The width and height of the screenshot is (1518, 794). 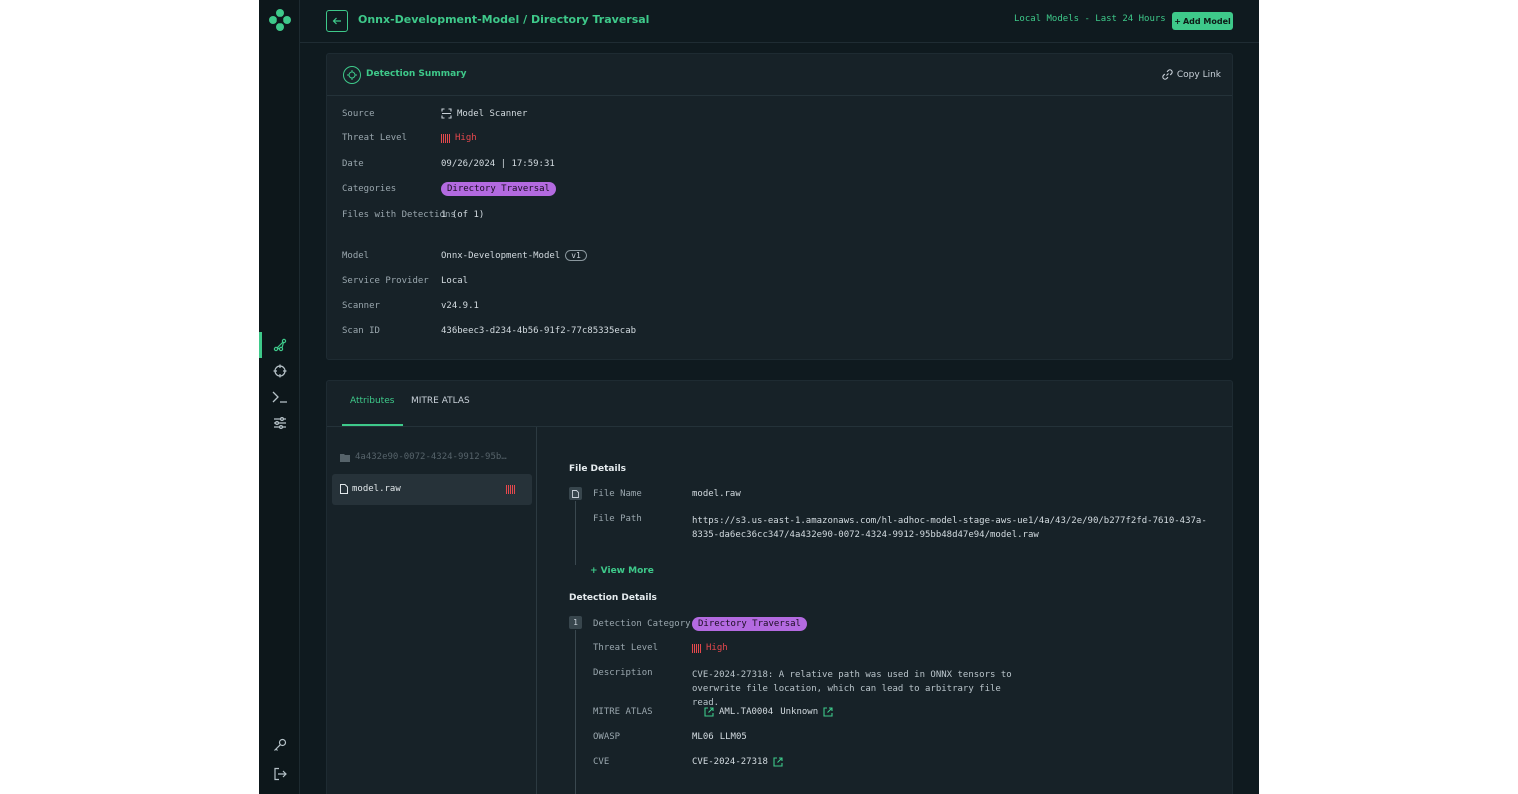 I want to click on scanner-icon, so click(x=446, y=113).